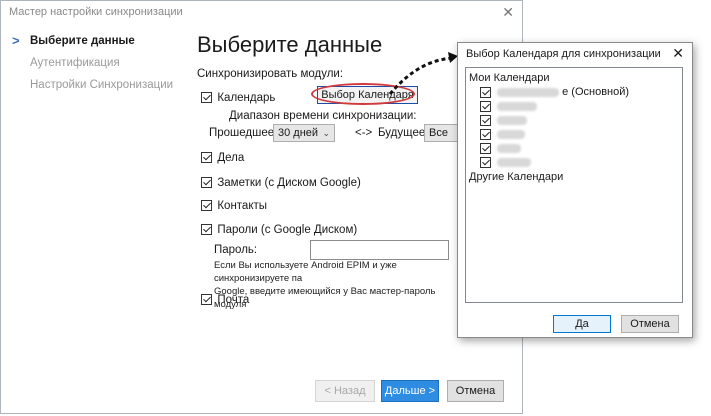  Describe the element at coordinates (290, 44) in the screenshot. I see `page-title: Выберите данные` at that location.